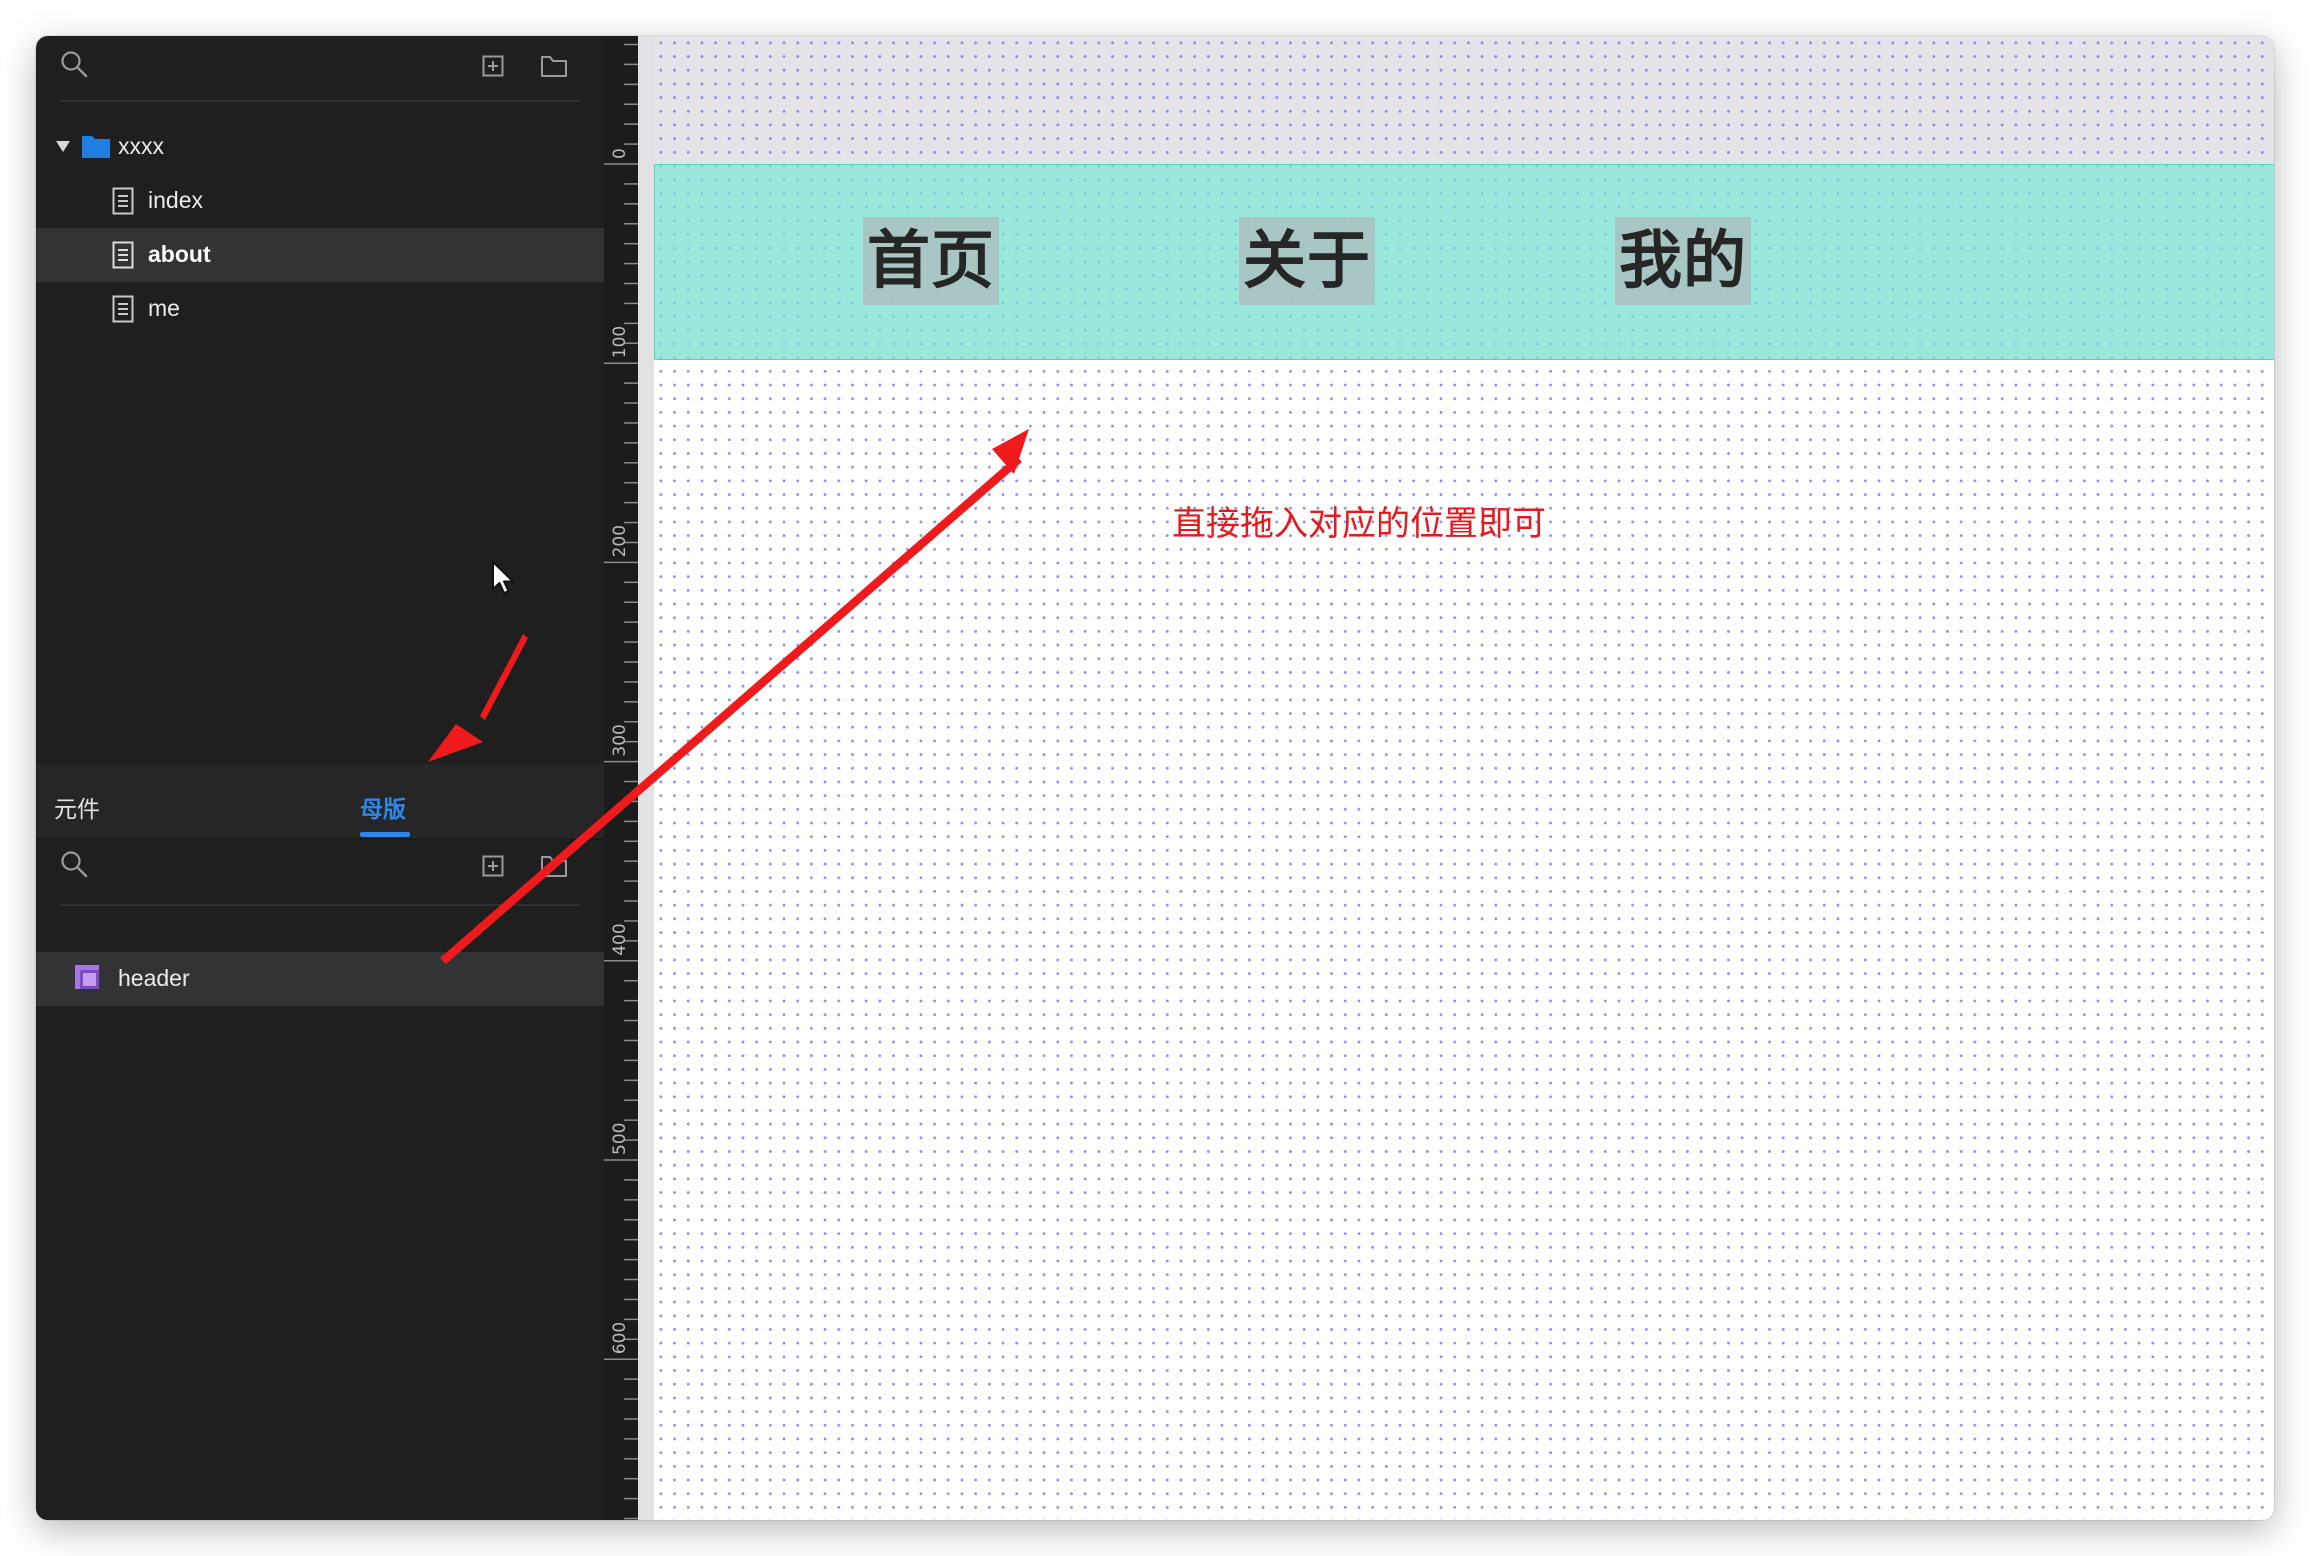  I want to click on pointer-arrow-icon, so click(504, 677).